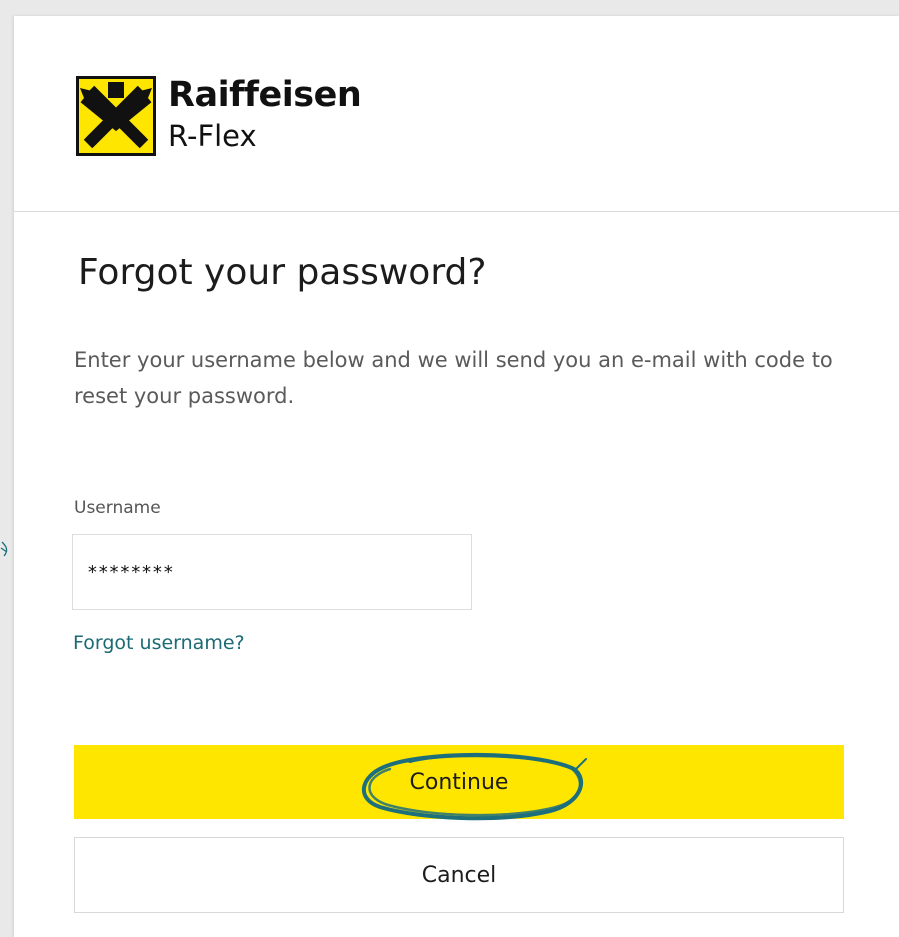 The height and width of the screenshot is (937, 899). I want to click on username-input, so click(272, 572).